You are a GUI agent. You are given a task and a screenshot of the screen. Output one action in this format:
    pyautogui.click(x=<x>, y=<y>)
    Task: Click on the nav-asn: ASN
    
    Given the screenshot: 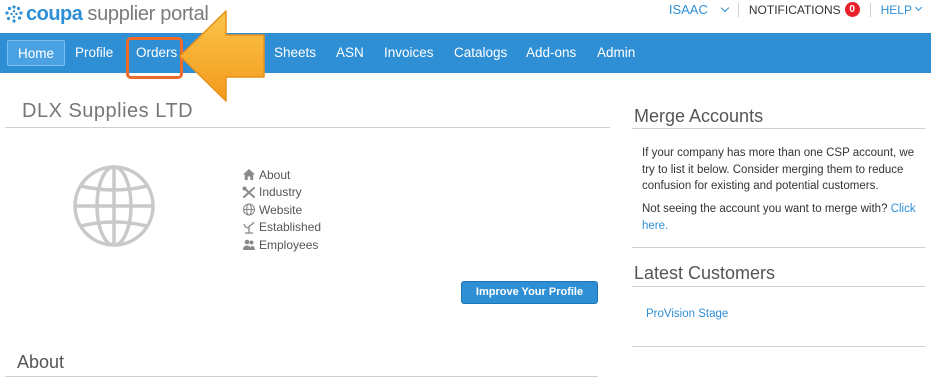 What is the action you would take?
    pyautogui.click(x=350, y=53)
    